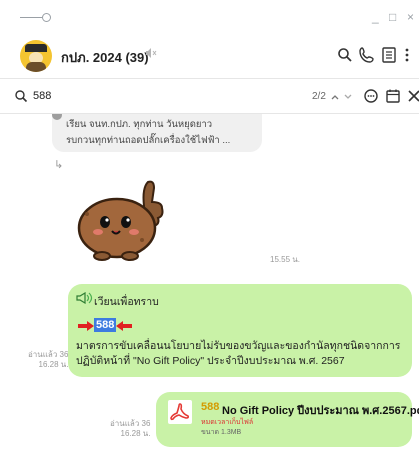  Describe the element at coordinates (122, 219) in the screenshot. I see `sticker-thumbs-up` at that location.